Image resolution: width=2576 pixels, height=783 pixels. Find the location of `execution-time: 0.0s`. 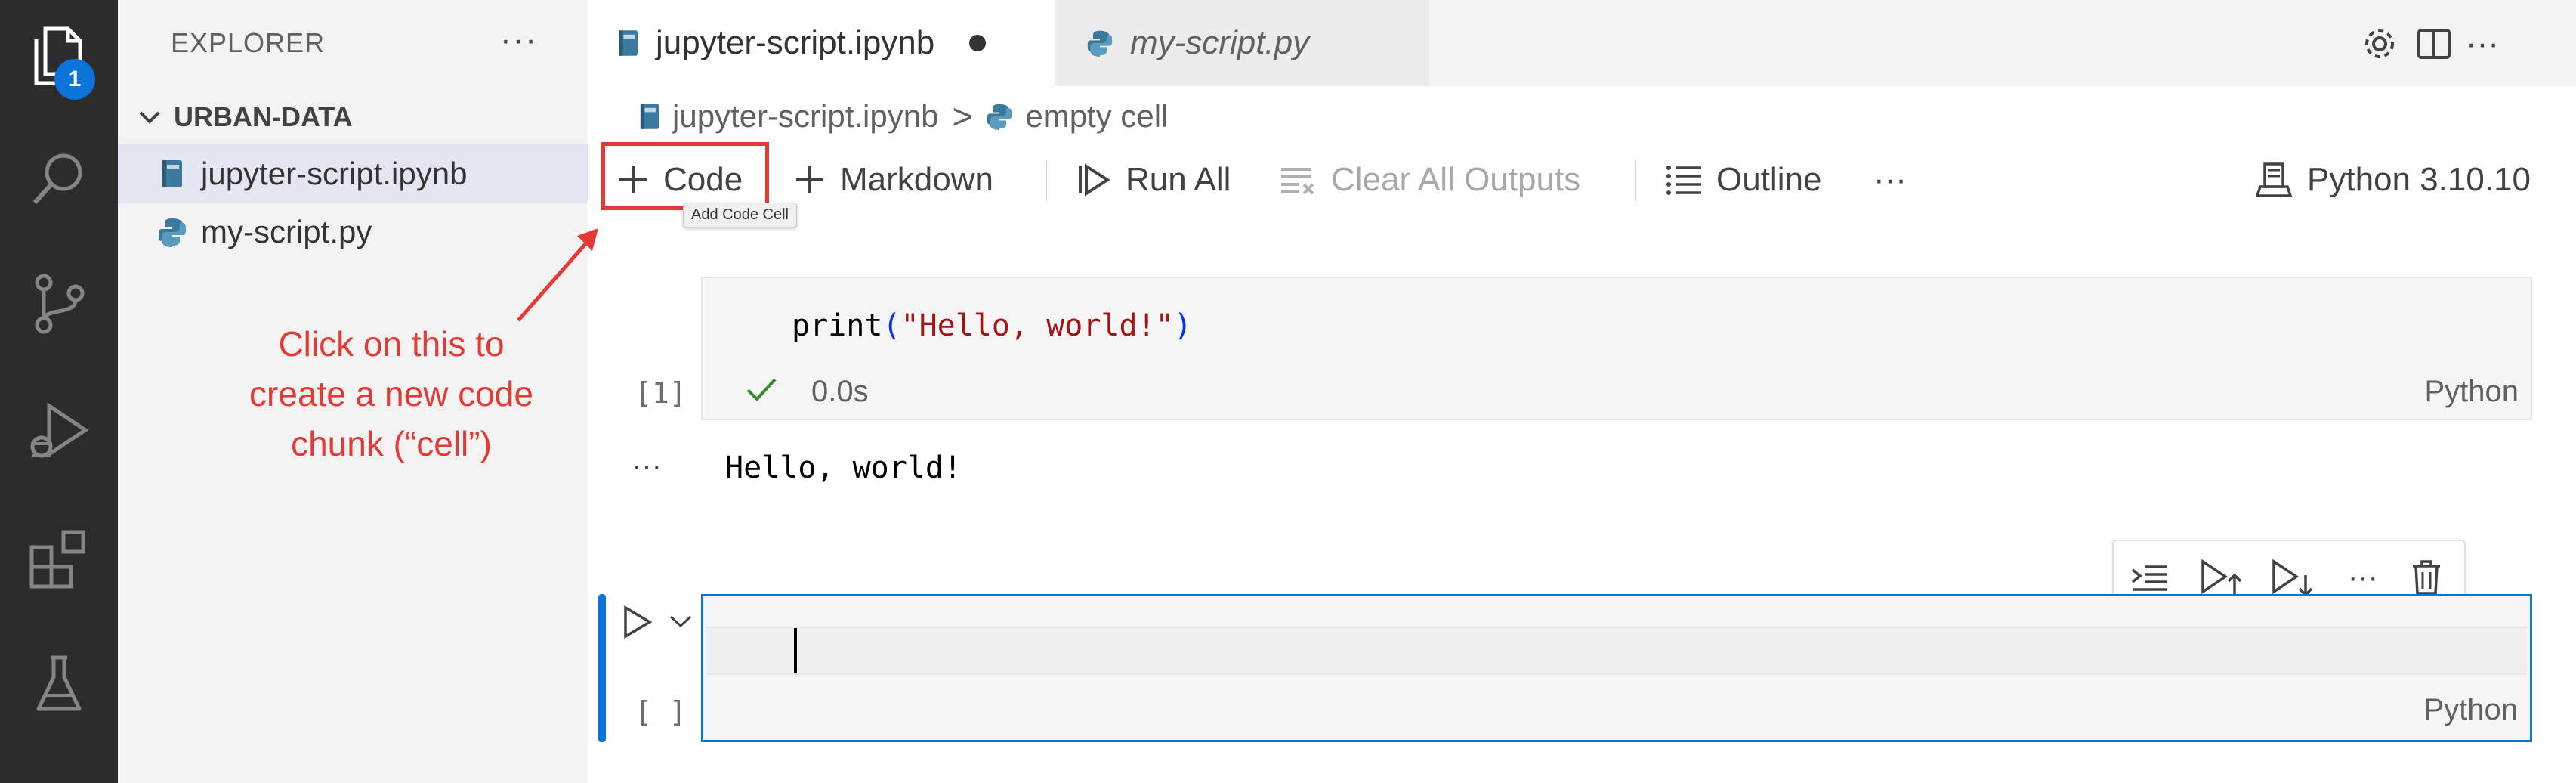

execution-time: 0.0s is located at coordinates (840, 391).